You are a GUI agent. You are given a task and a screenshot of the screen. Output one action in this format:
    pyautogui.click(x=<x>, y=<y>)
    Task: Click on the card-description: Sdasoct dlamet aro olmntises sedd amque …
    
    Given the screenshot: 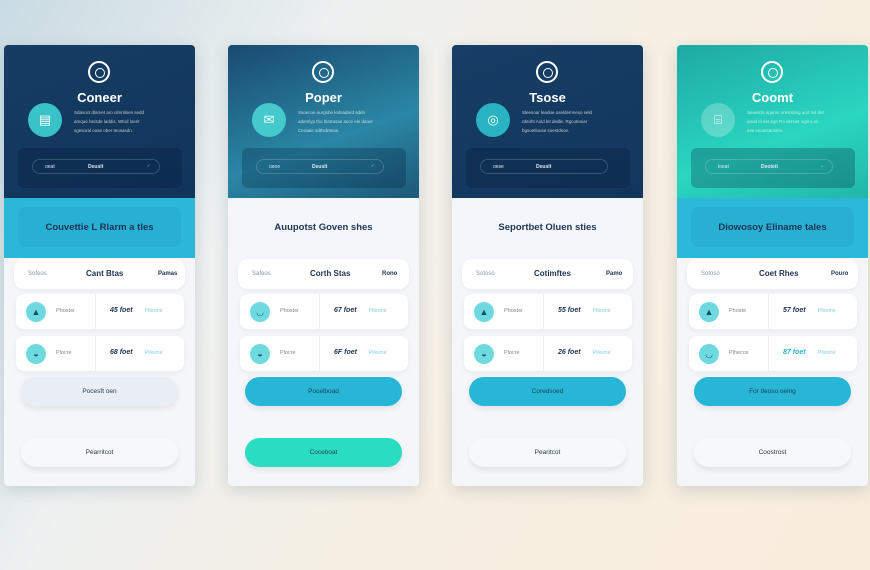 What is the action you would take?
    pyautogui.click(x=109, y=121)
    